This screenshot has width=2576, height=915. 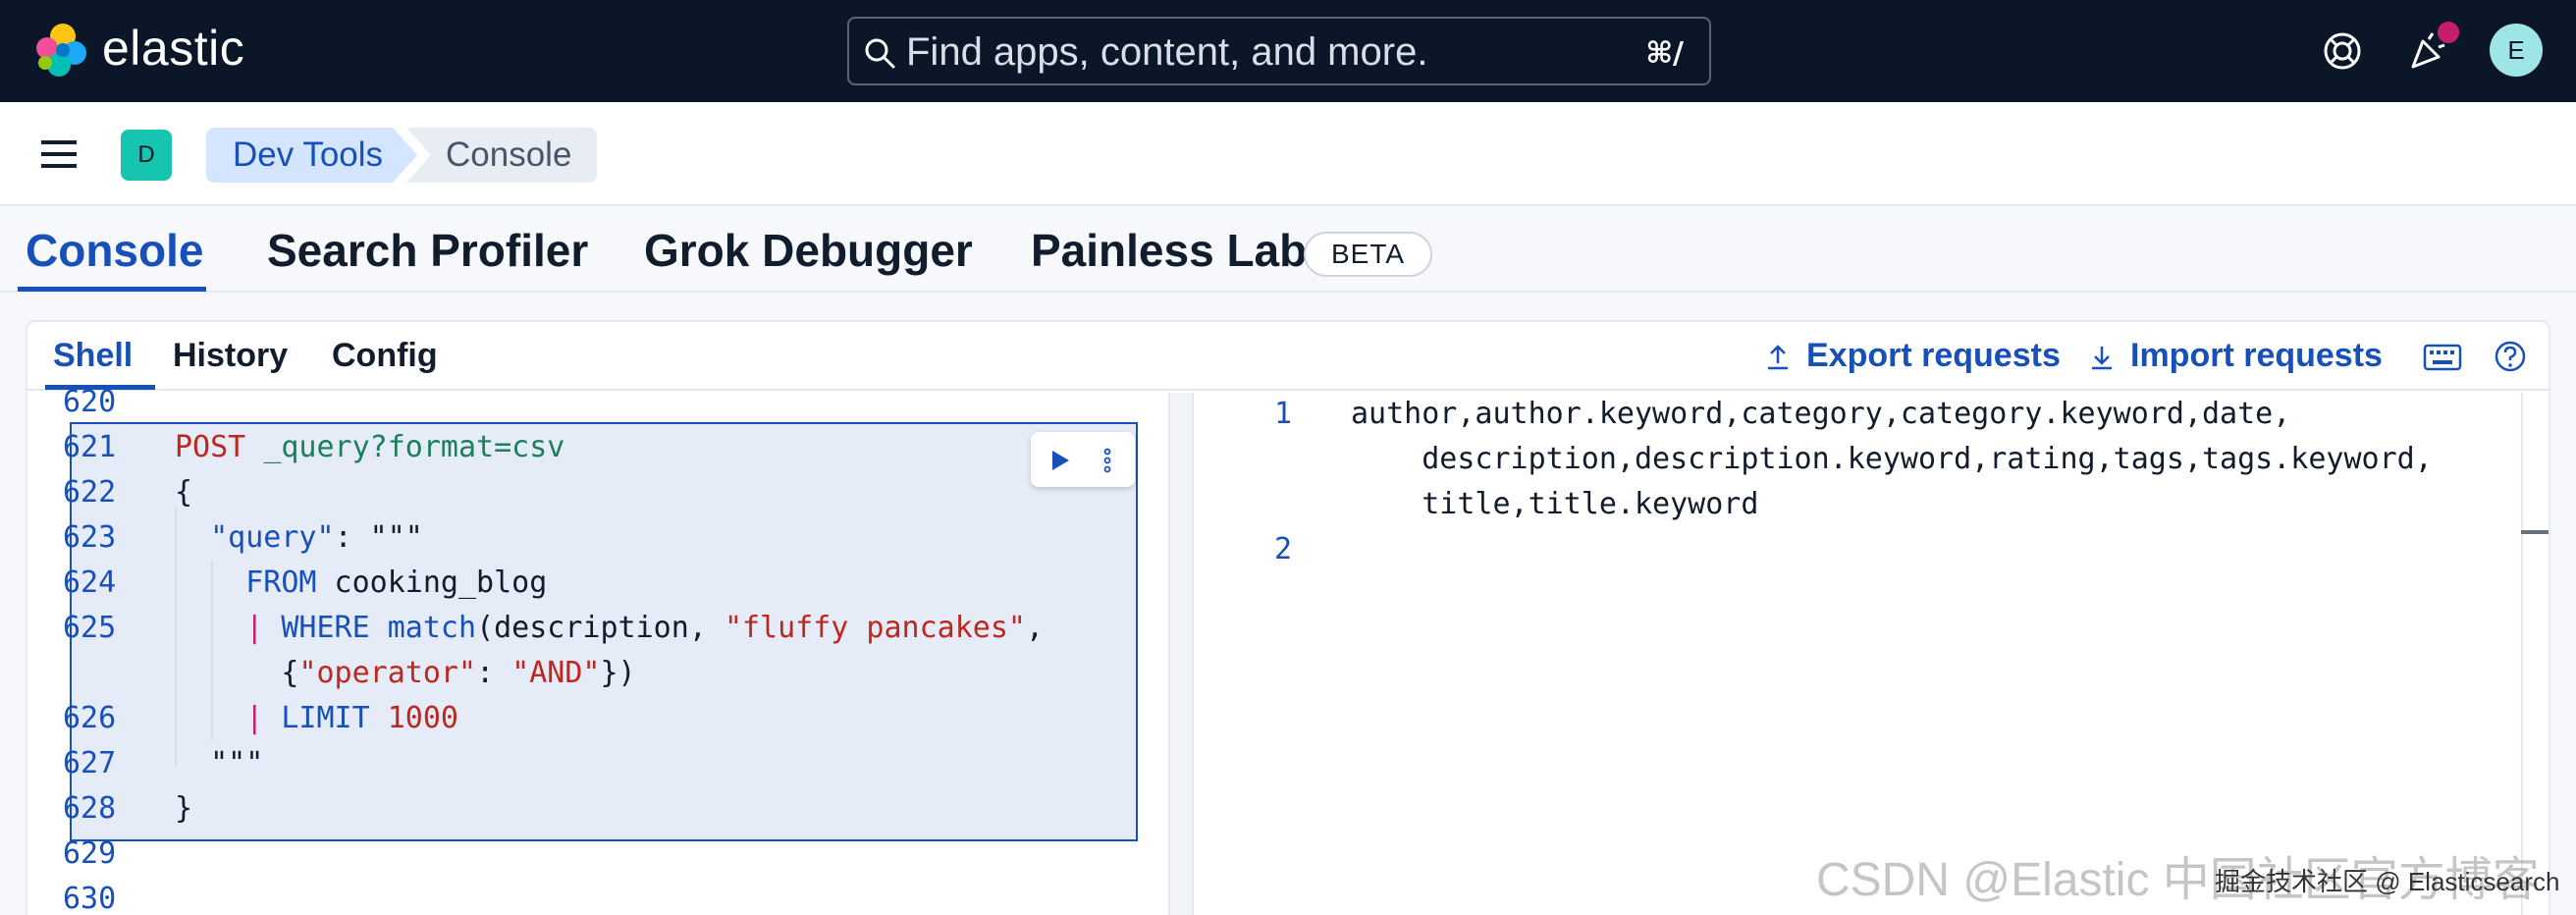 I want to click on export-icon, so click(x=1778, y=358).